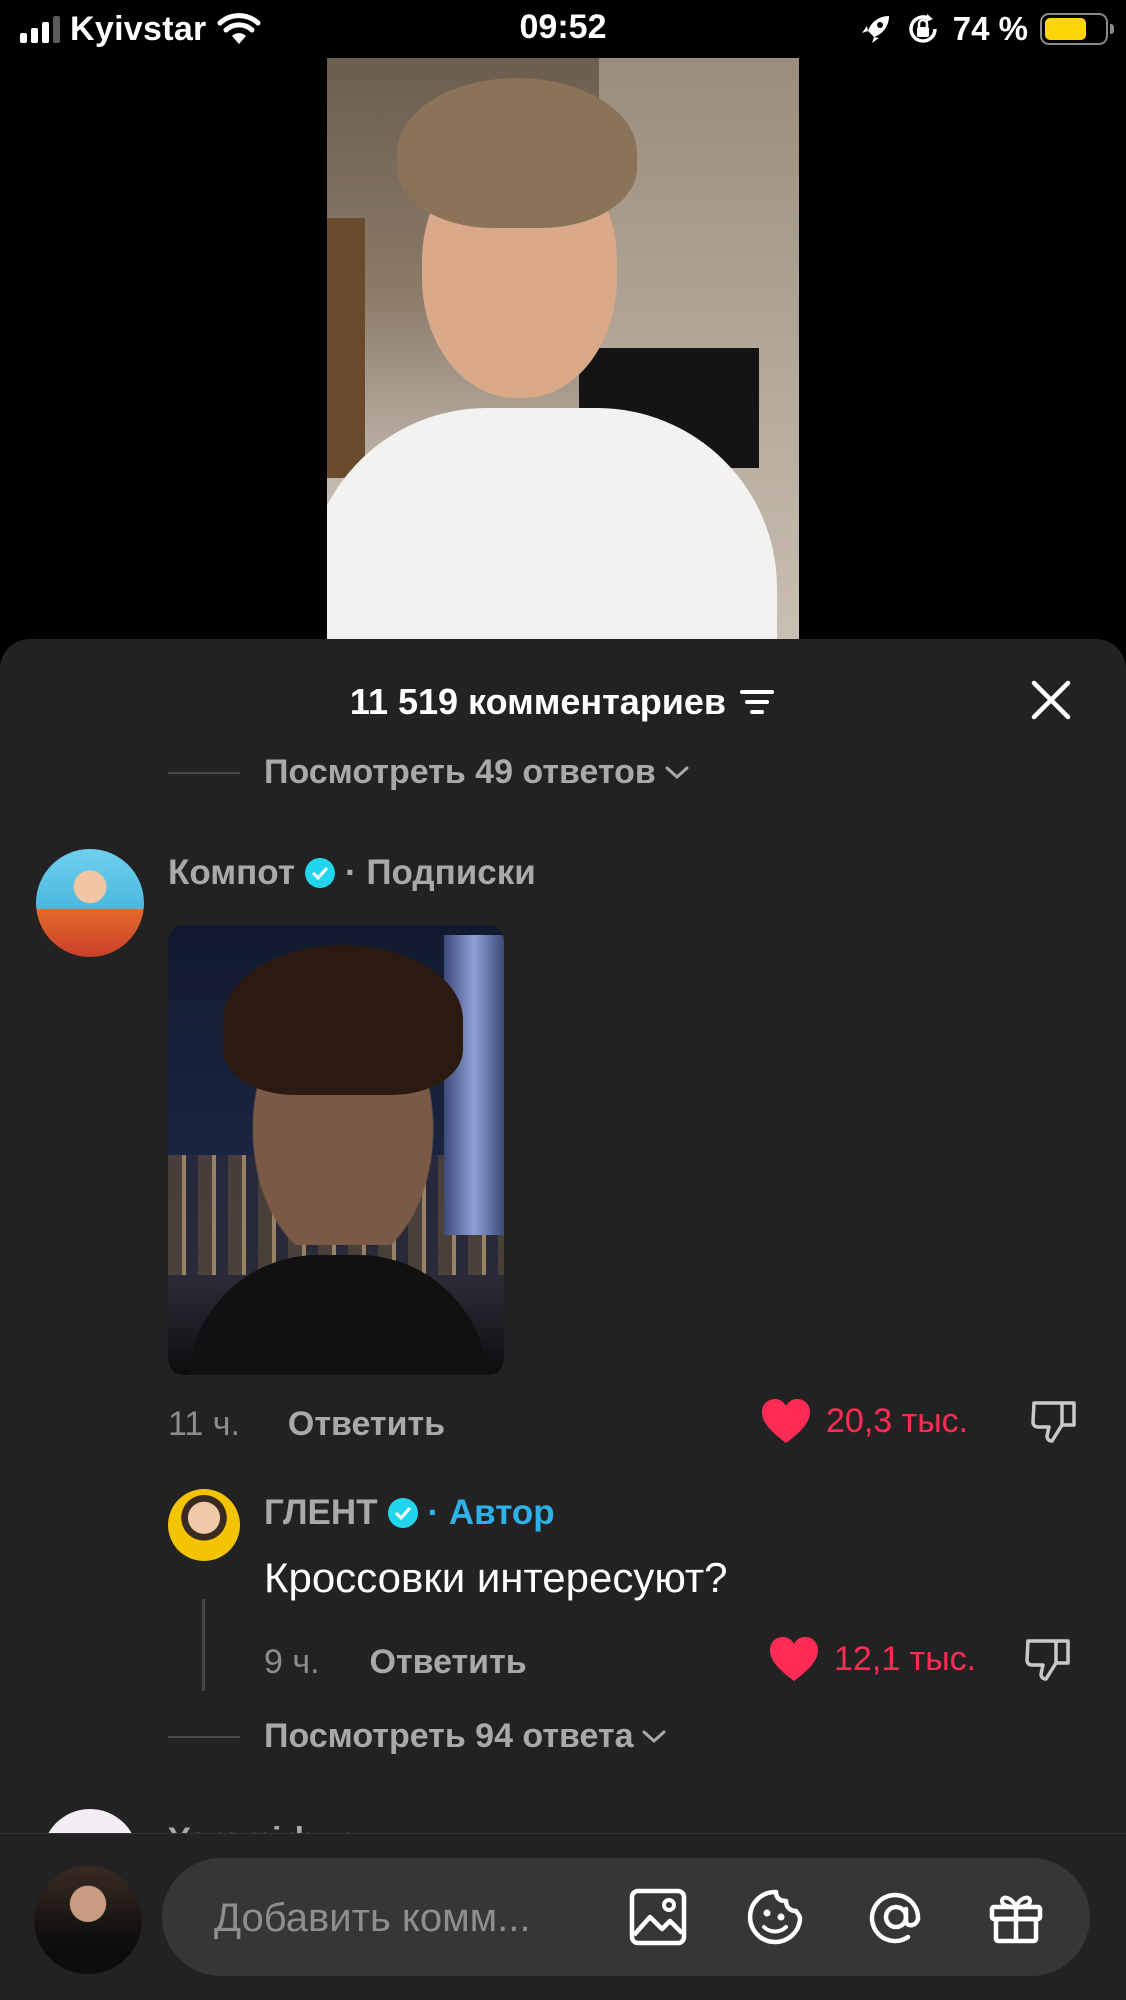 The height and width of the screenshot is (2000, 1126). I want to click on comment-input-pill, so click(626, 1918).